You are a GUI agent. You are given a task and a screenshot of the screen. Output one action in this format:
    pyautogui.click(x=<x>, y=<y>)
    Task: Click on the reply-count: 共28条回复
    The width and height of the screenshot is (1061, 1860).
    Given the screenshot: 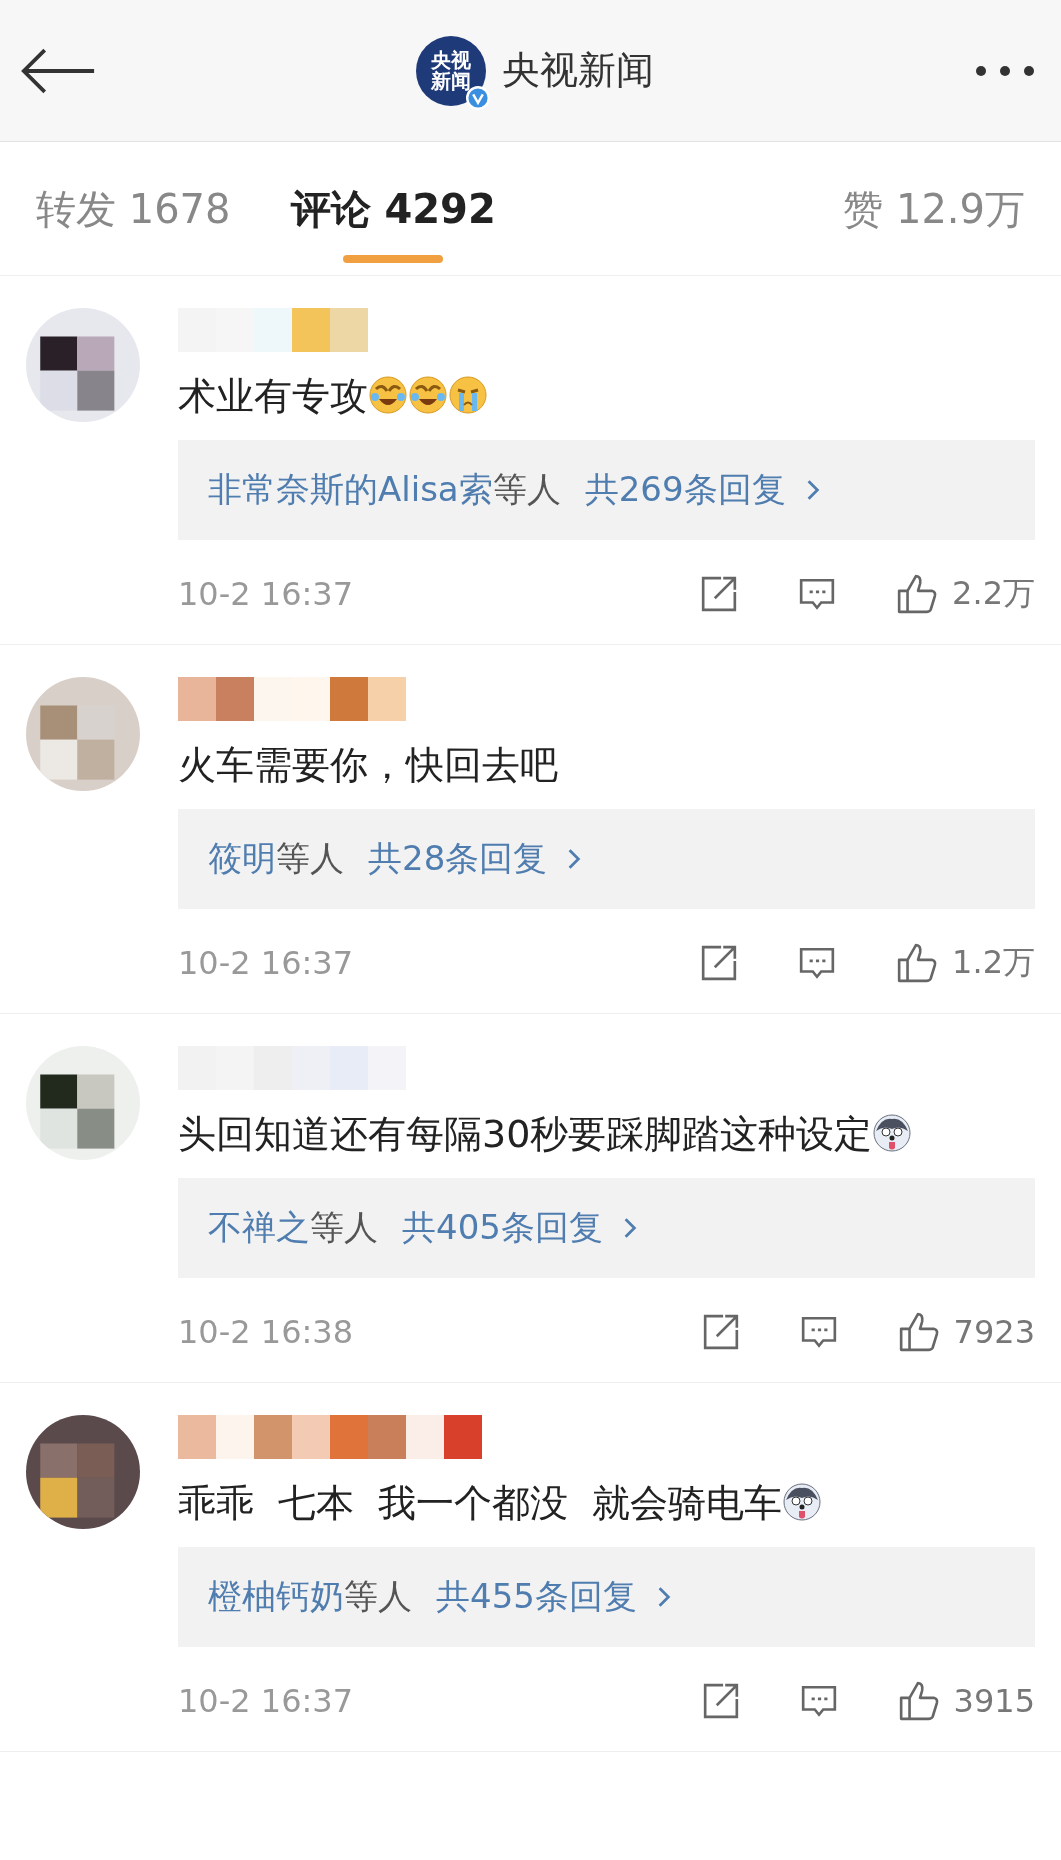 What is the action you would take?
    pyautogui.click(x=458, y=858)
    